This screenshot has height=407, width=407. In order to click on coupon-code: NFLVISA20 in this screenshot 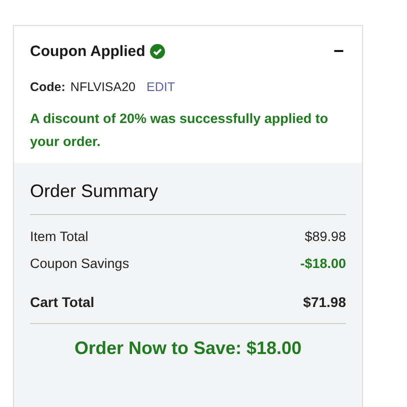, I will do `click(103, 87)`.